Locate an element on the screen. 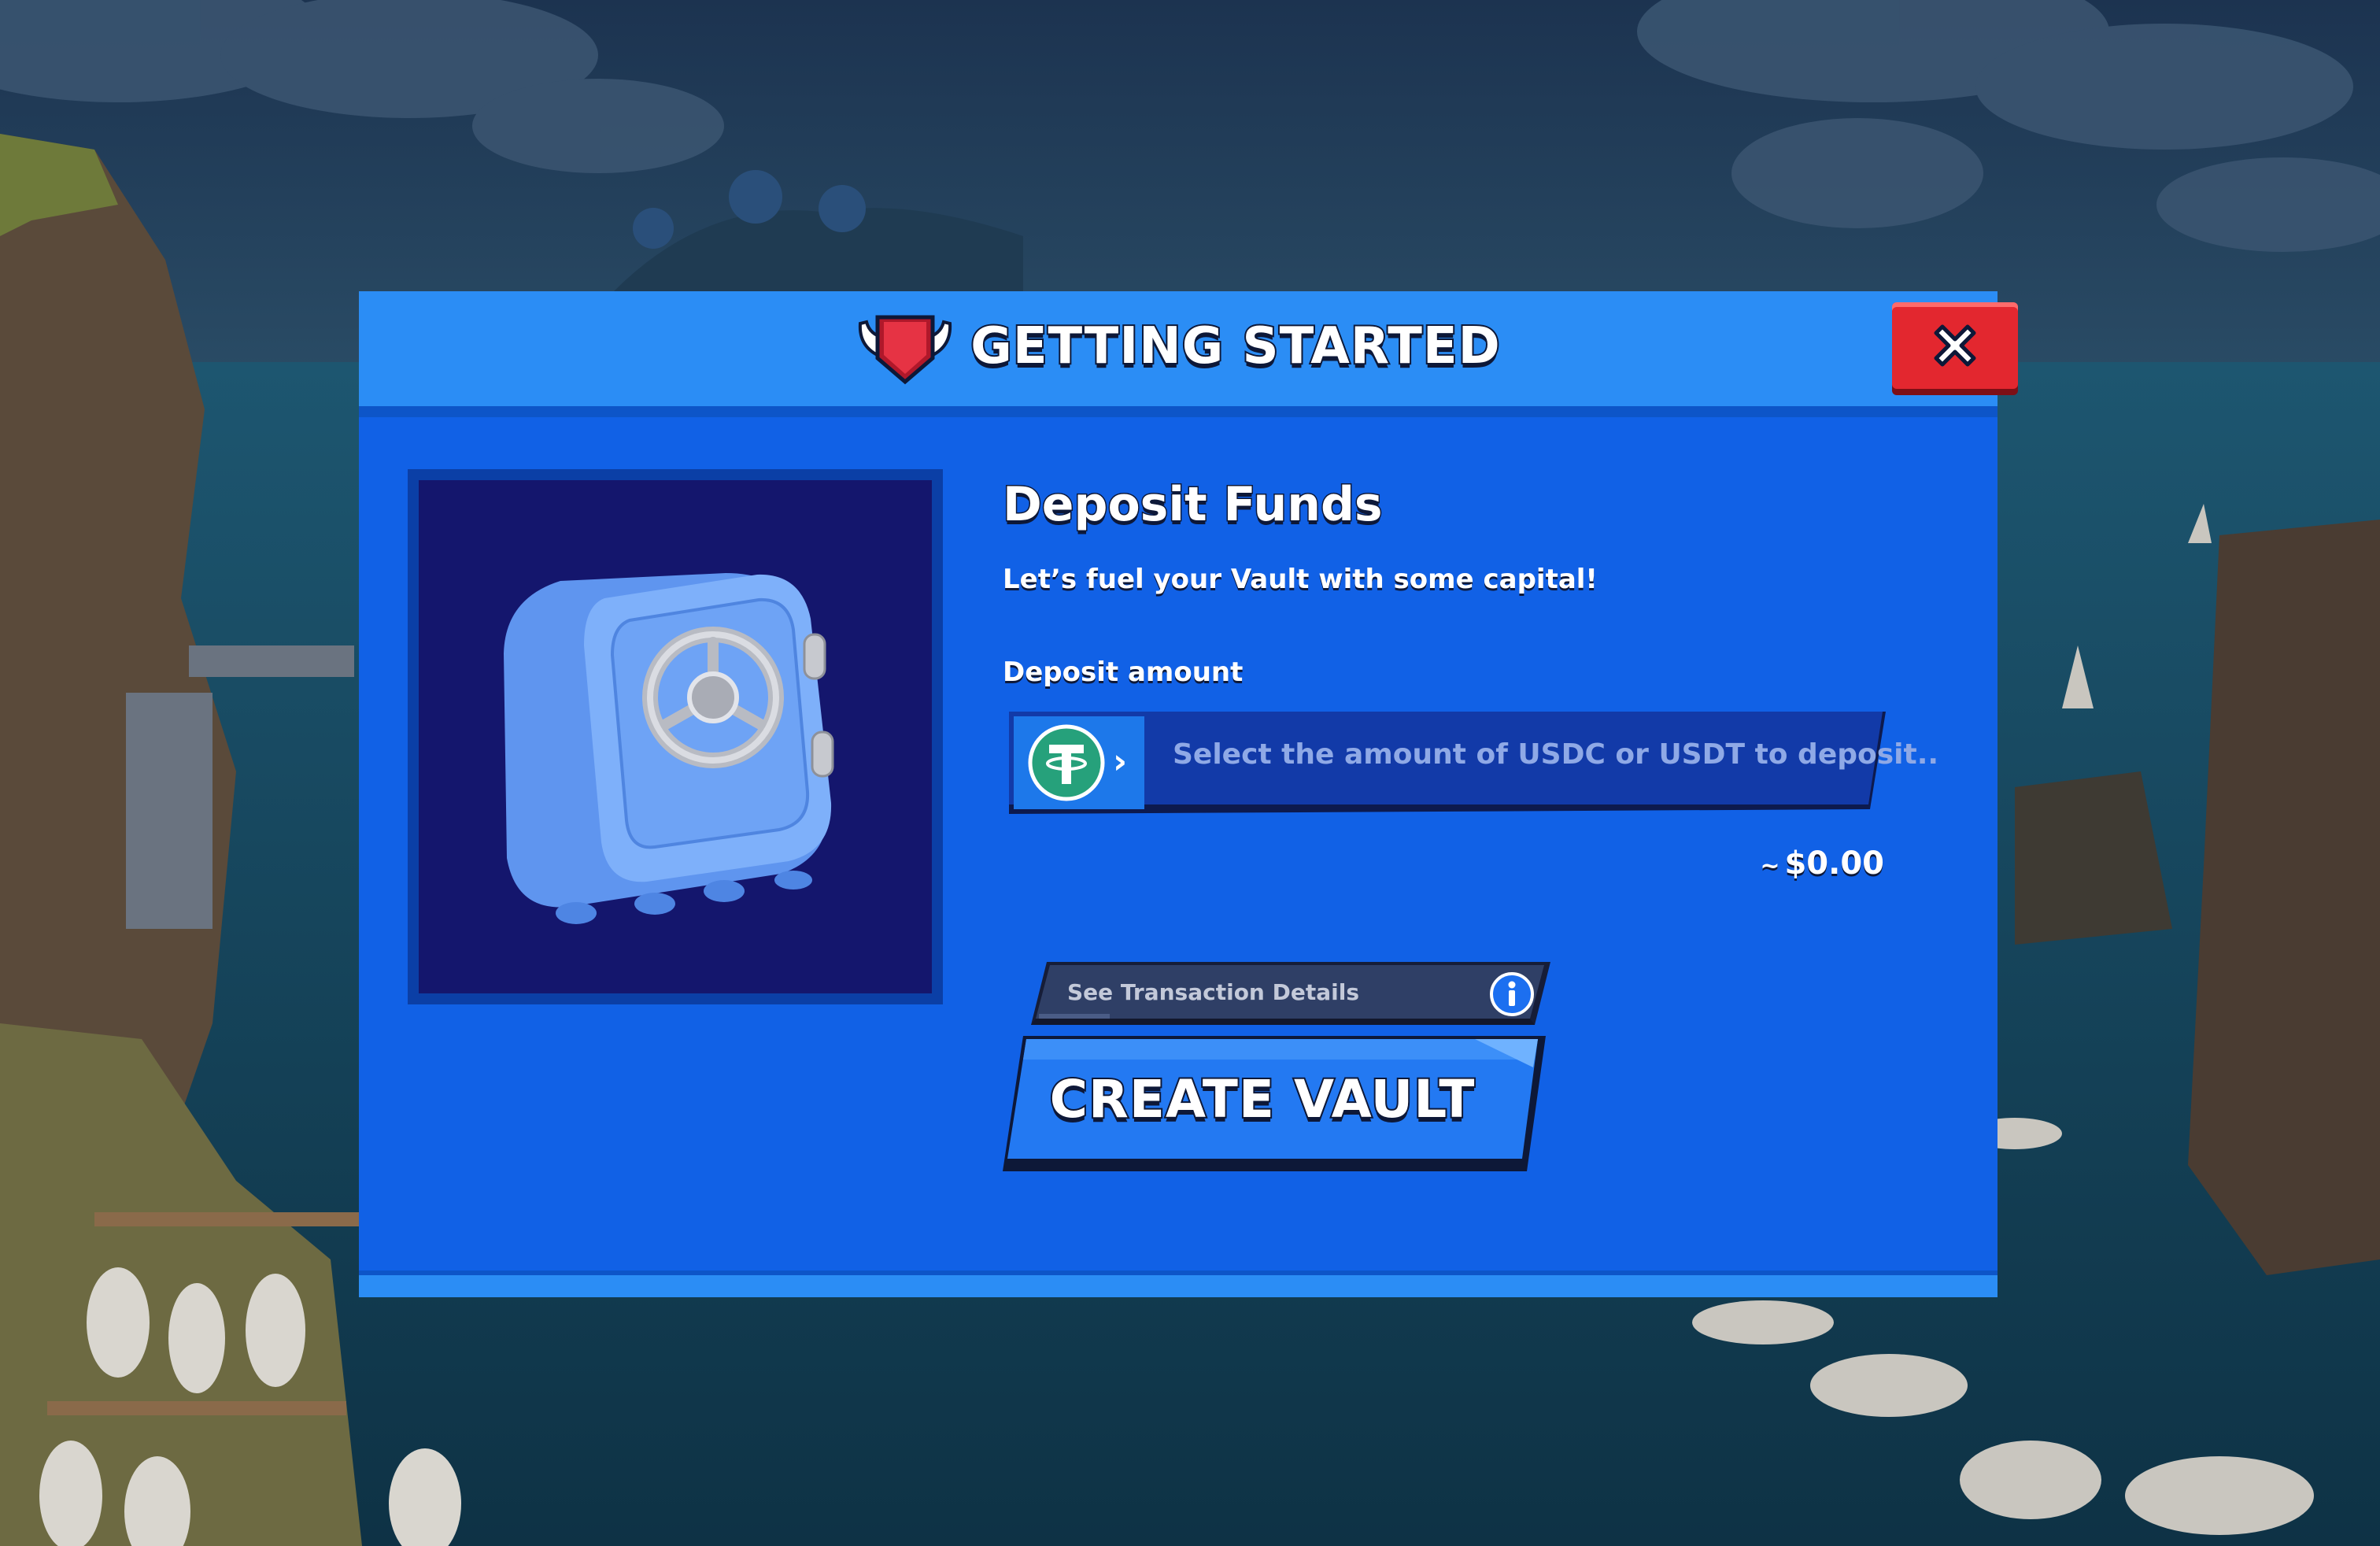 Image resolution: width=2380 pixels, height=1546 pixels. illustration-panel is located at coordinates (675, 737).